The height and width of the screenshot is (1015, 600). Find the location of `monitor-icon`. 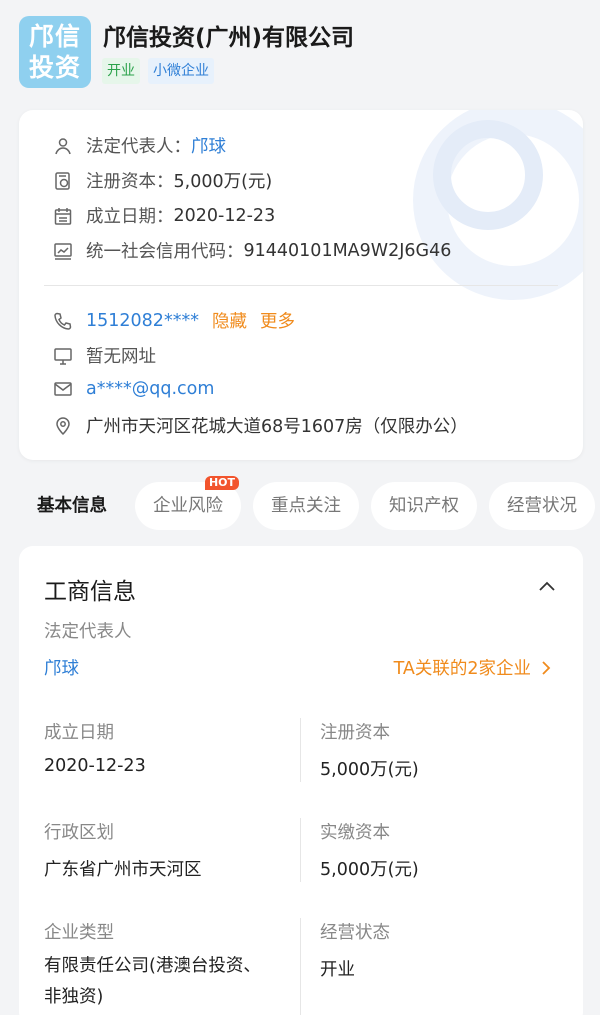

monitor-icon is located at coordinates (63, 356).